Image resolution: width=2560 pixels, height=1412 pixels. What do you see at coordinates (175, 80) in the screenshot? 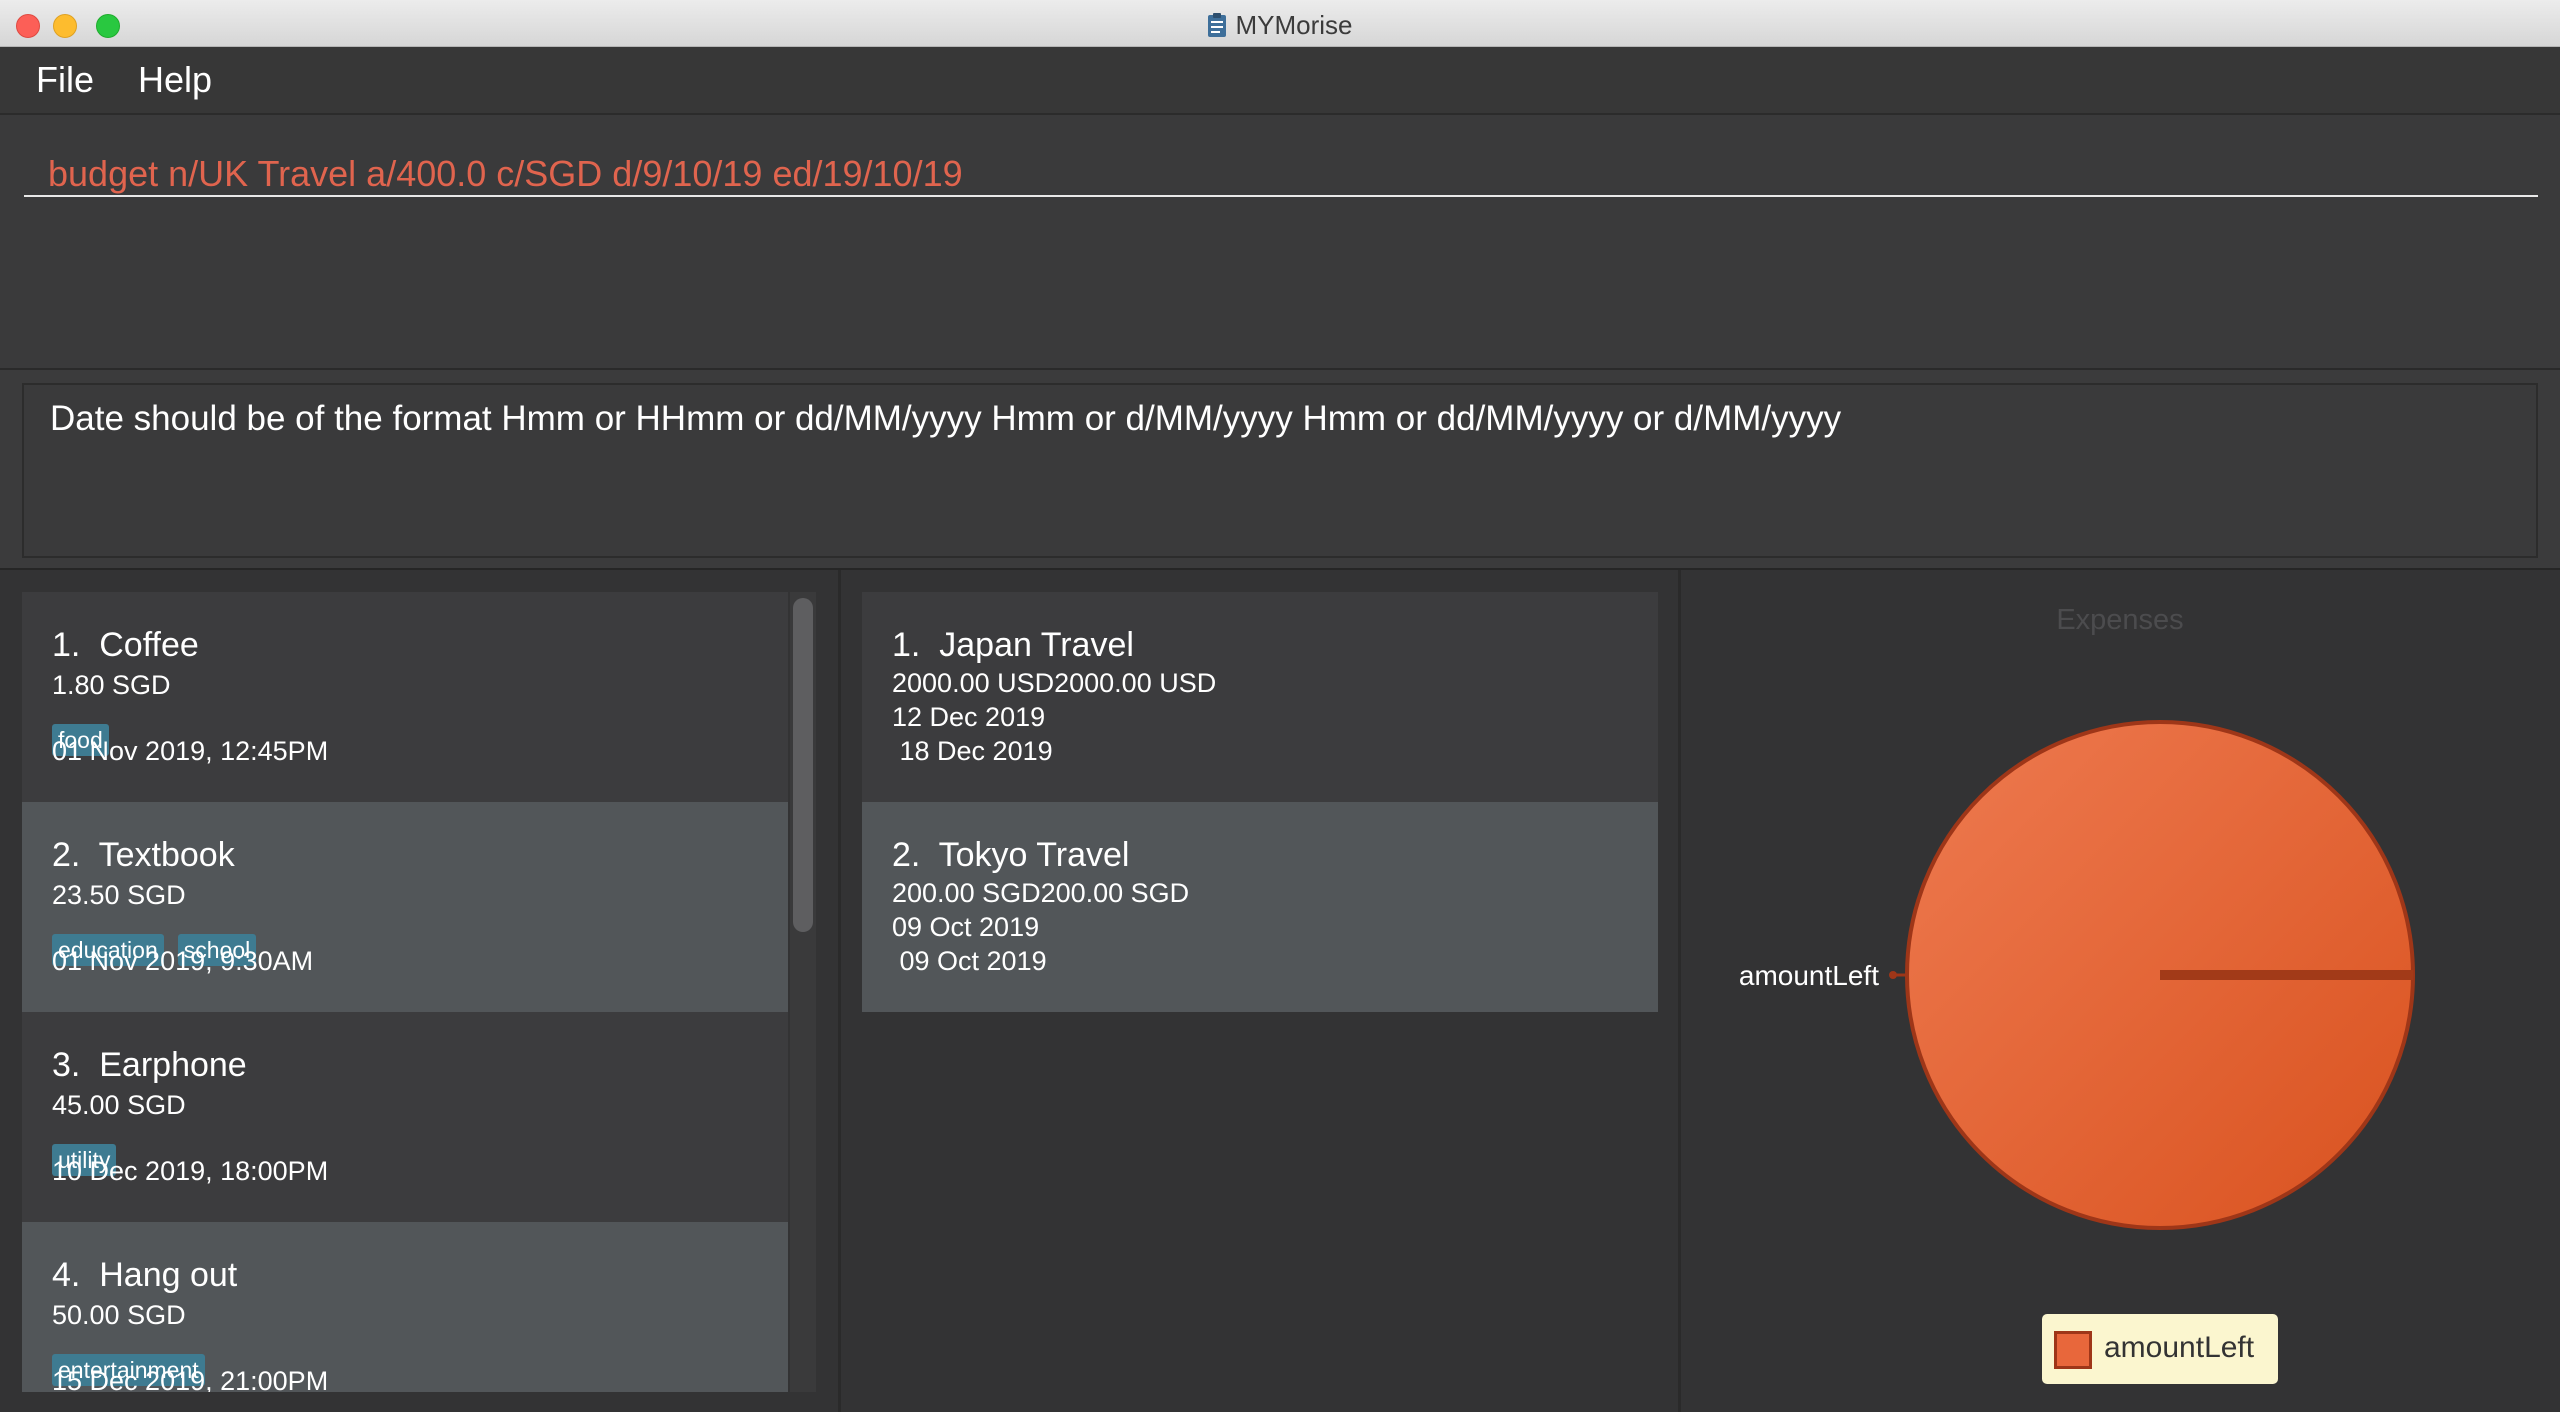
I see `menu-help: Help` at bounding box center [175, 80].